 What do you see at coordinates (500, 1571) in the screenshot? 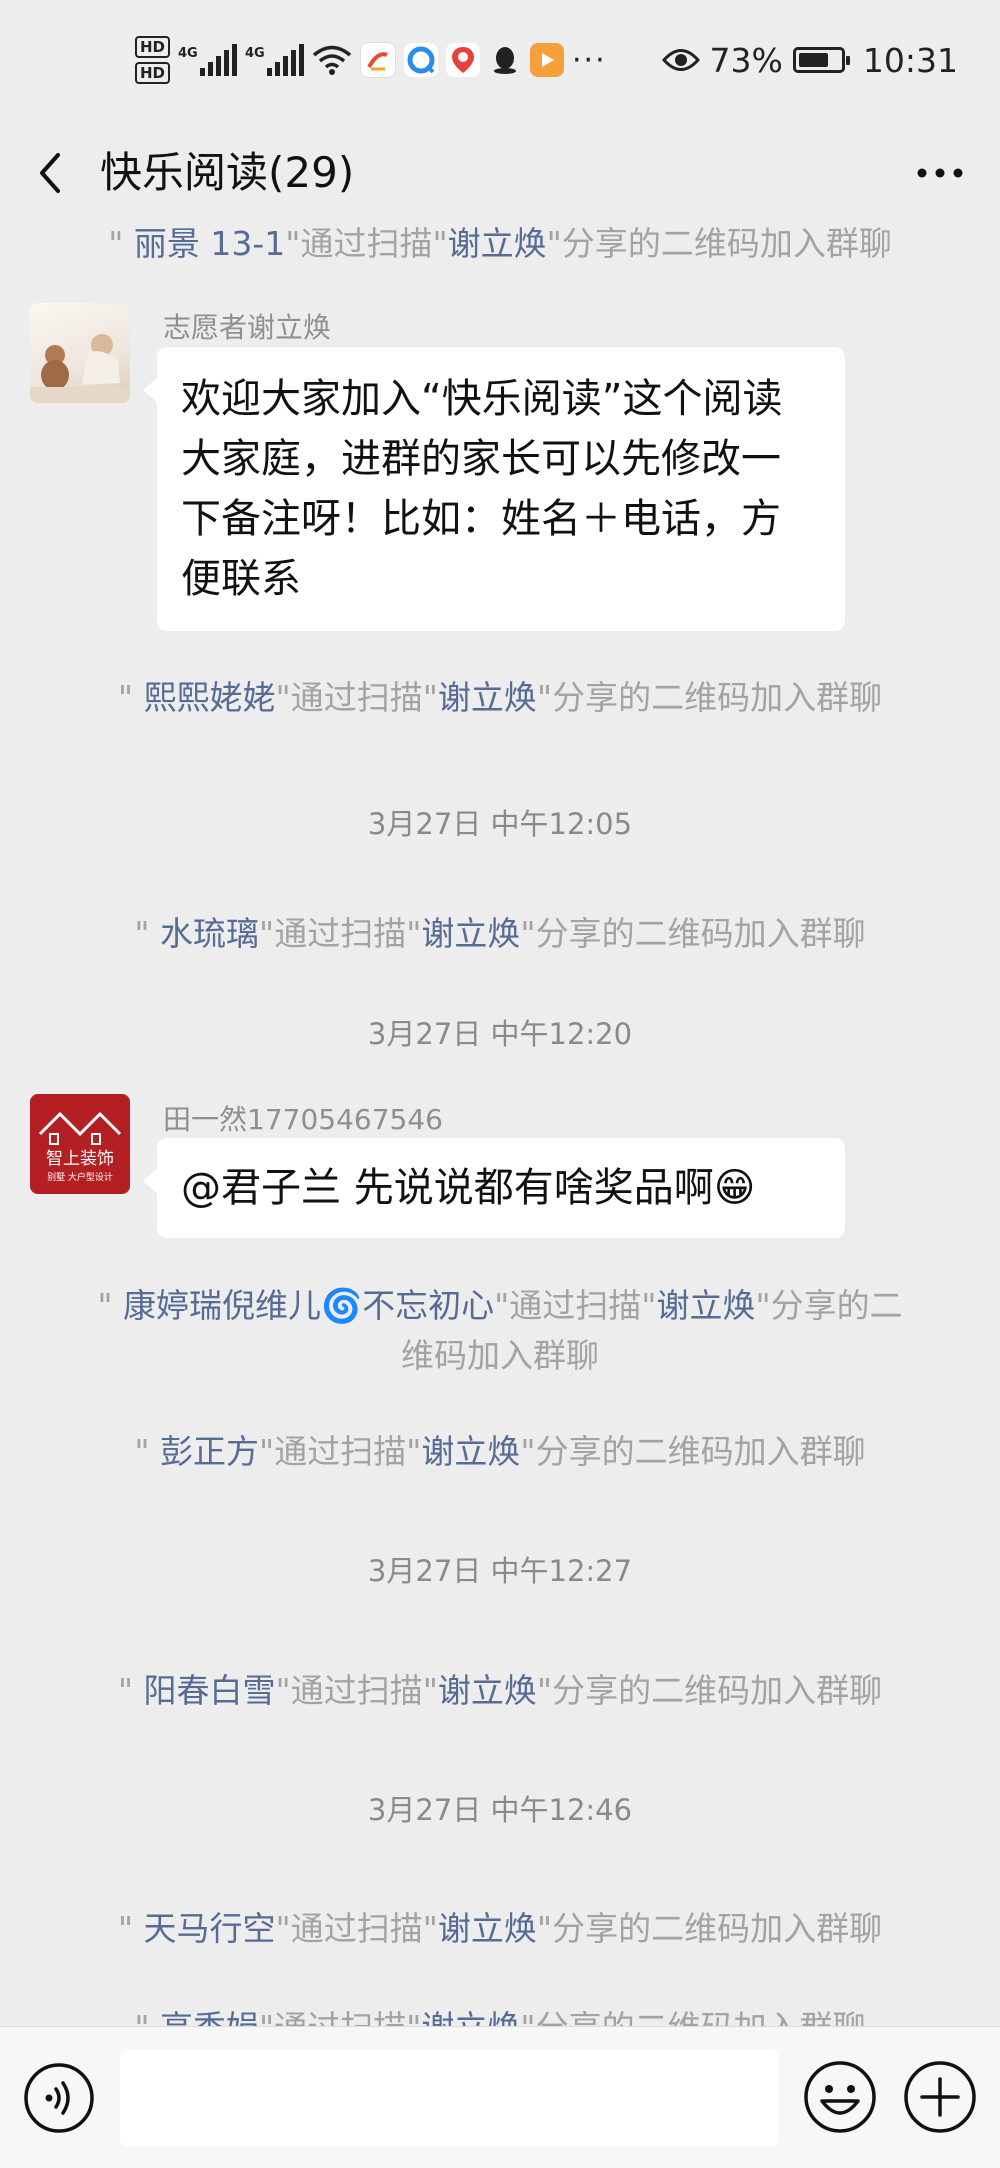
I see `timestamp: 3月27日 中午12:27` at bounding box center [500, 1571].